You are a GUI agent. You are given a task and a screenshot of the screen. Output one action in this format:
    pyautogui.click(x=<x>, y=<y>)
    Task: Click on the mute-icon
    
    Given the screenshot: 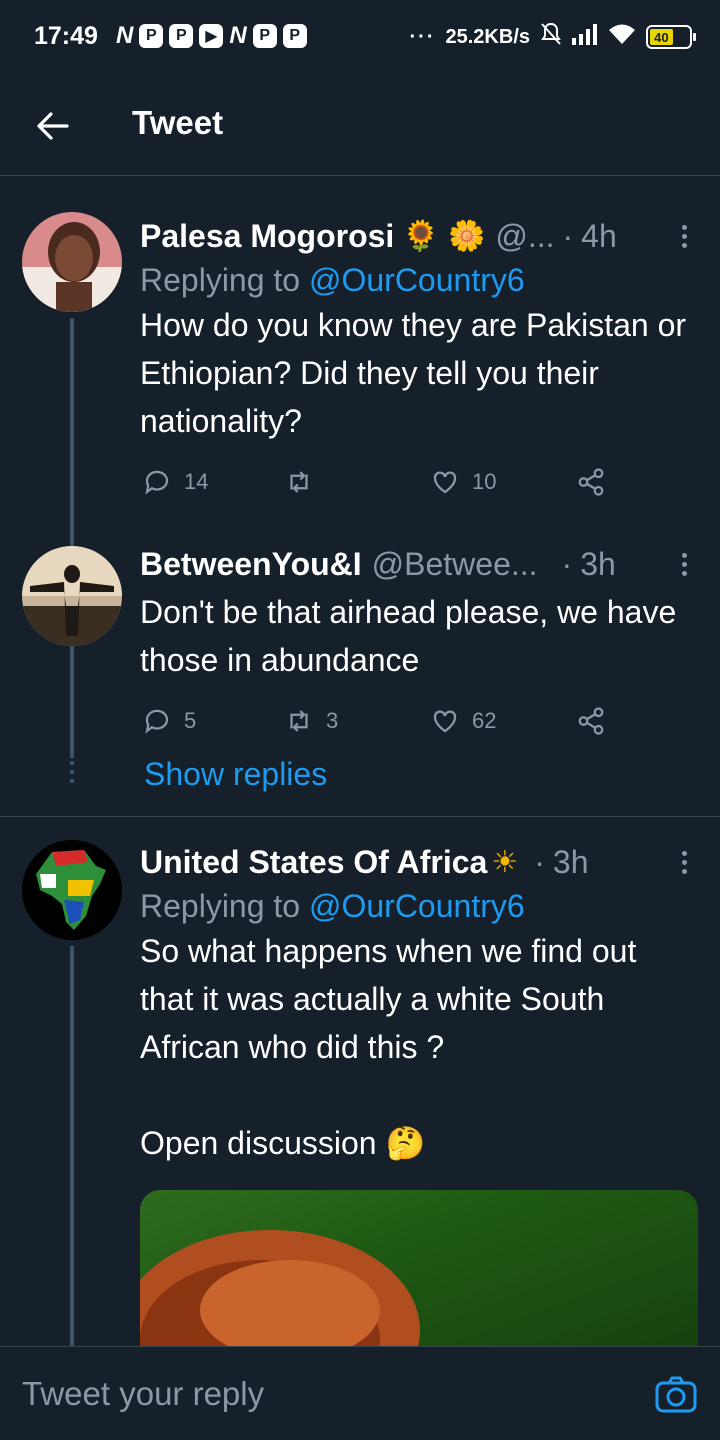 What is the action you would take?
    pyautogui.click(x=551, y=37)
    